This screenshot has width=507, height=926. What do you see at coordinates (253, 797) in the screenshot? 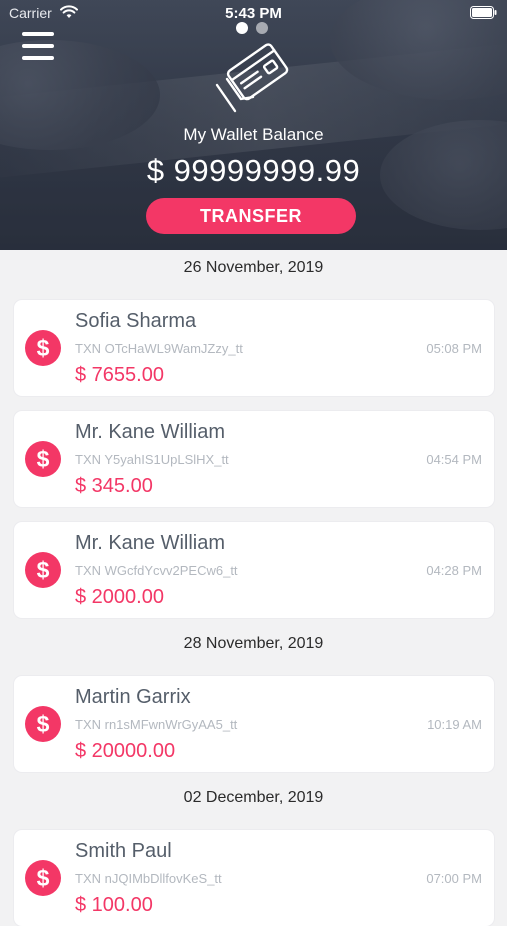
I see `date-header: 02 December, 2019` at bounding box center [253, 797].